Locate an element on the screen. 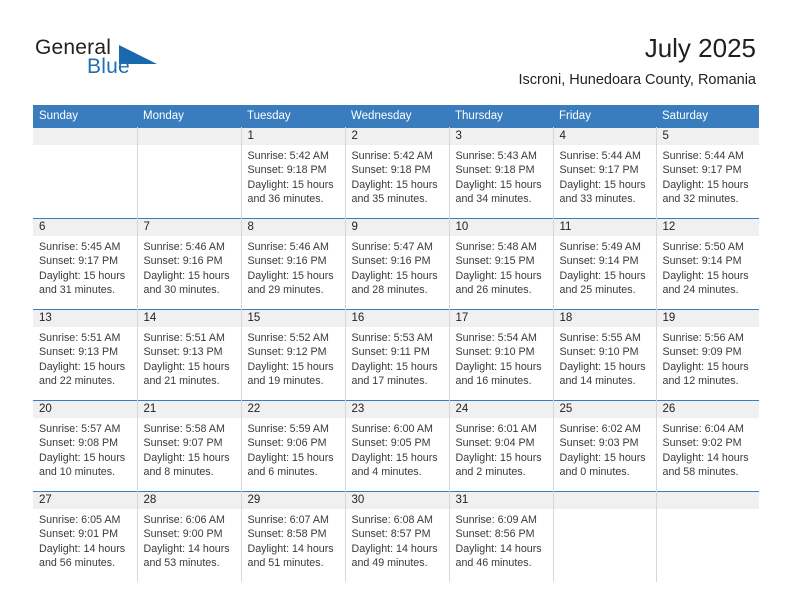  sunset-text: Sunset: 9:14 PM is located at coordinates (702, 261).